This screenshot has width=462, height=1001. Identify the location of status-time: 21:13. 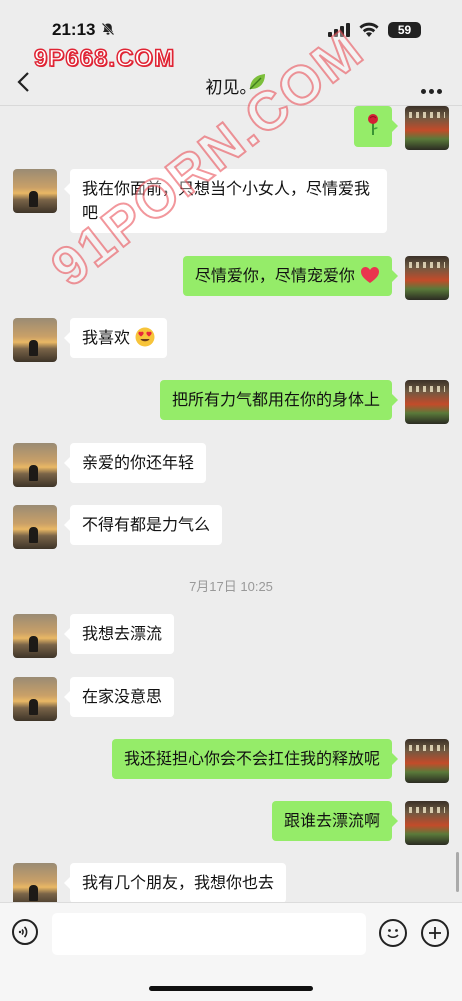
(74, 29).